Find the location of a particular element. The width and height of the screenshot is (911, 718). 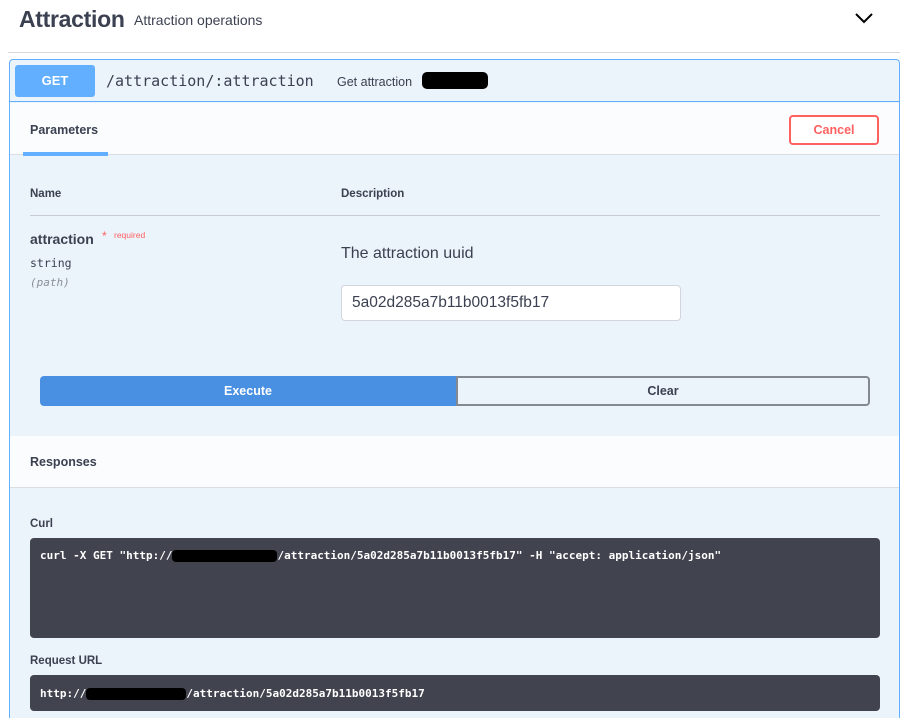

required-asterisk: * is located at coordinates (104, 236).